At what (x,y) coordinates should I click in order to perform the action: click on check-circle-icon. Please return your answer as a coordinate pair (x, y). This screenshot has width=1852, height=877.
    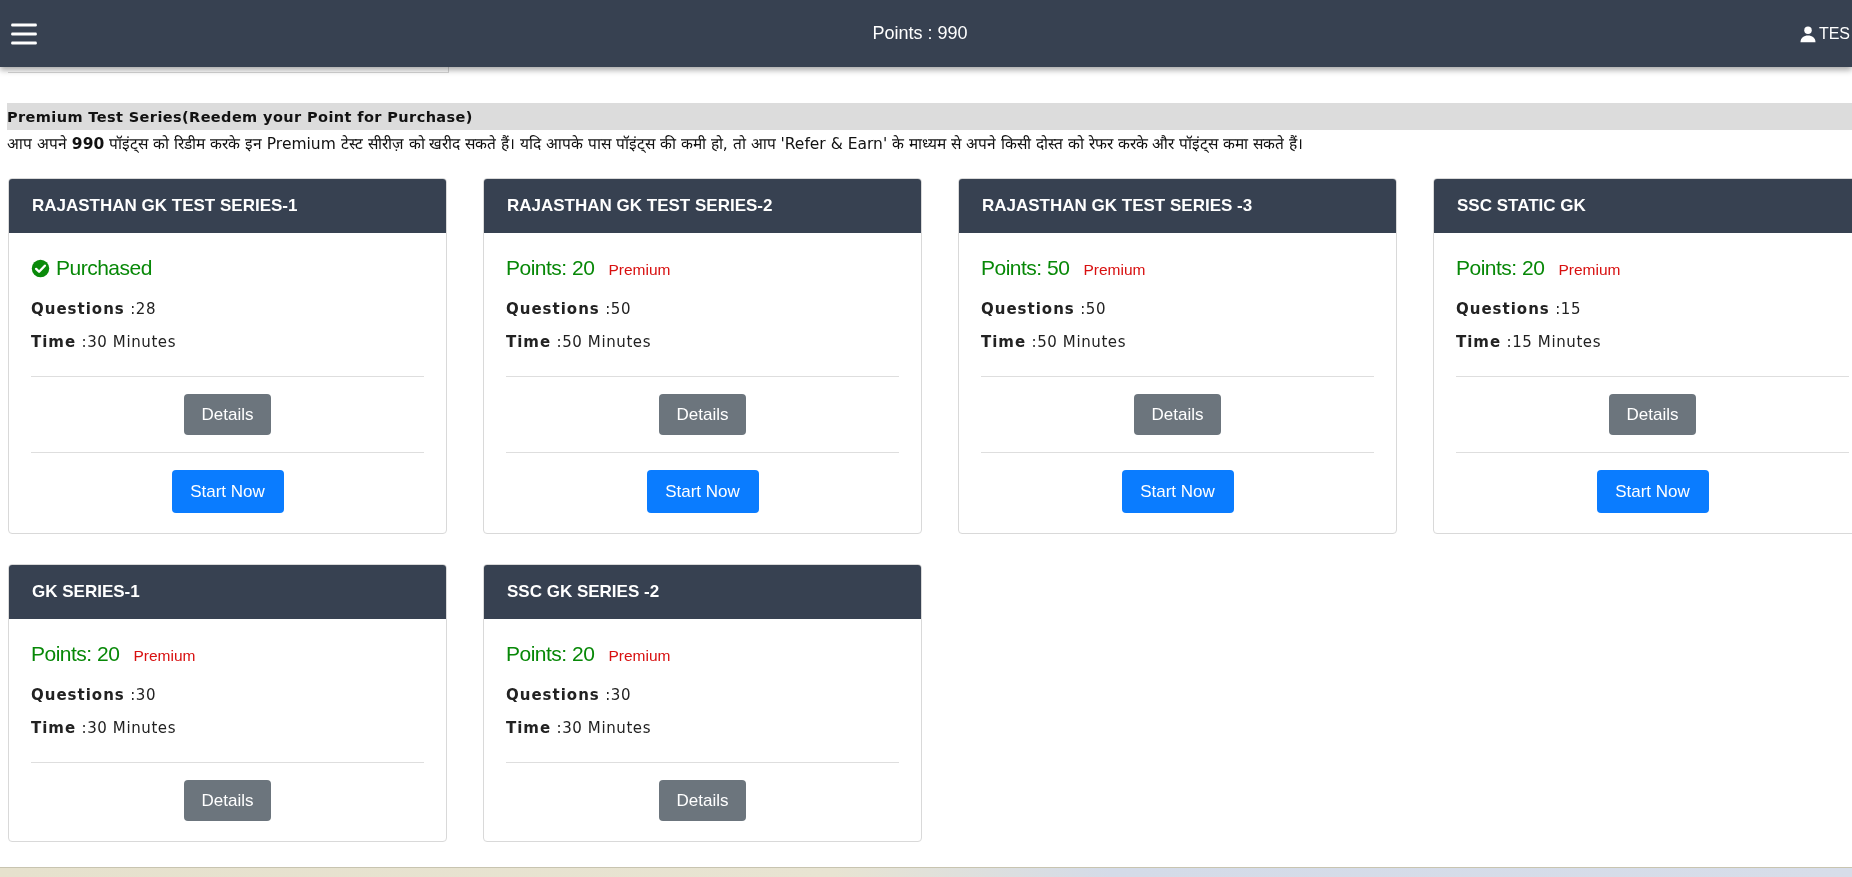
    Looking at the image, I should click on (40, 268).